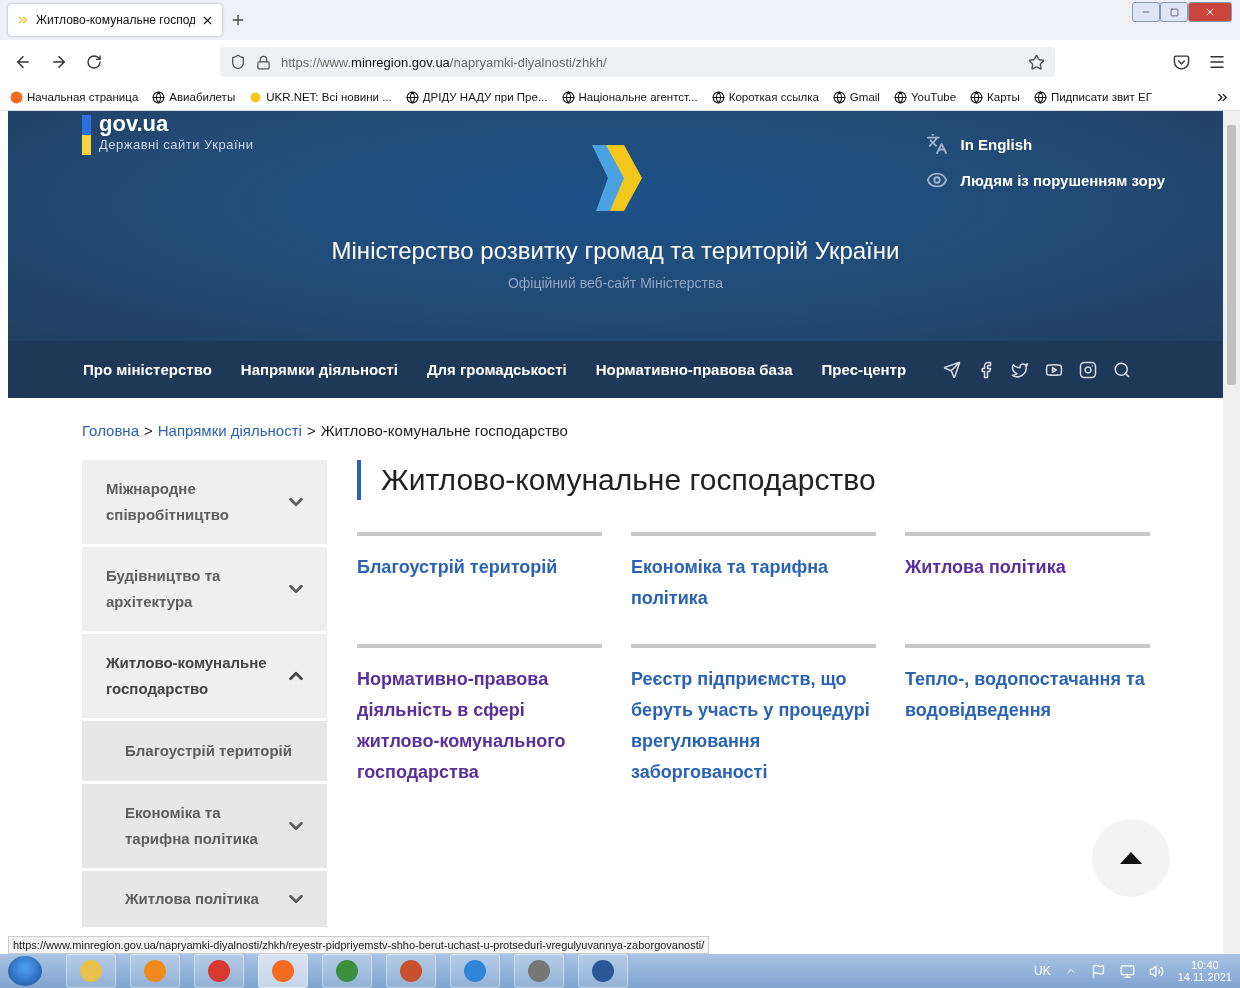 This screenshot has height=988, width=1240. I want to click on ministry-title: Міністерство розвитку громад та територій України, so click(615, 251).